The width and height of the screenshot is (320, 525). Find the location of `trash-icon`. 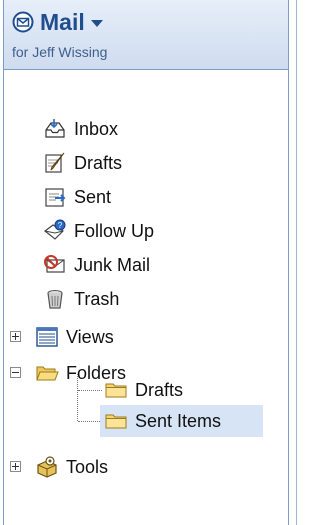

trash-icon is located at coordinates (55, 299).